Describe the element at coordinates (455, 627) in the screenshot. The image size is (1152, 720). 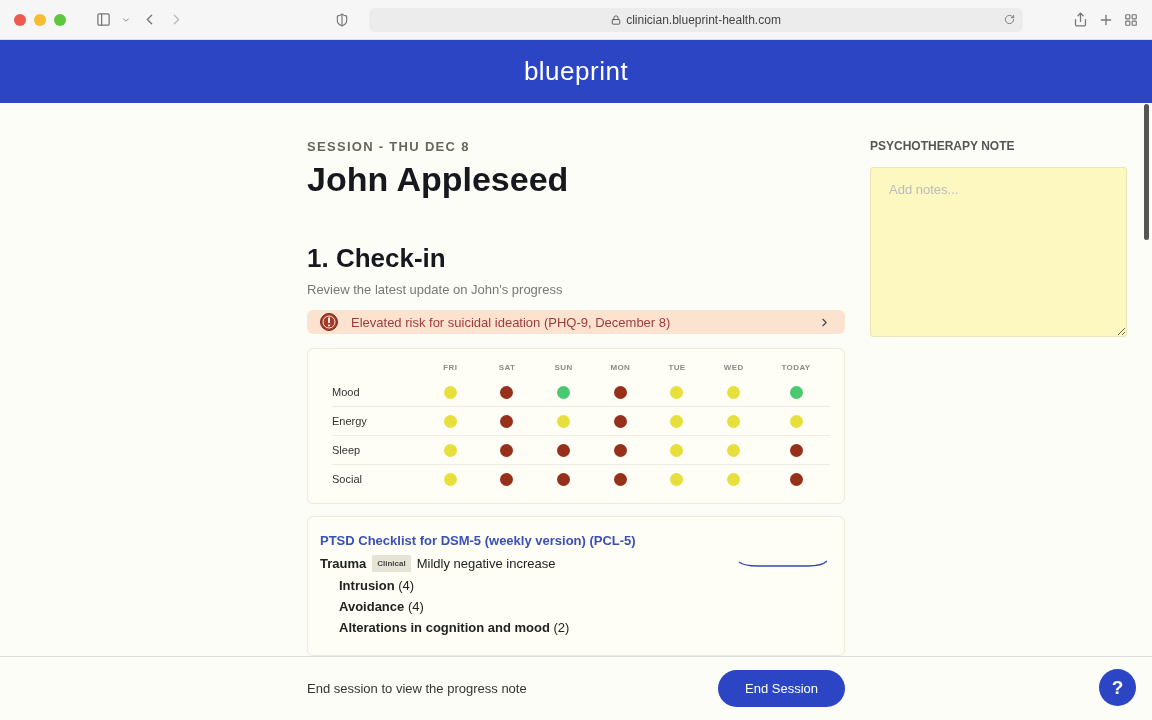
I see `subscale-score: Alterations in cognition and mood (2)` at that location.